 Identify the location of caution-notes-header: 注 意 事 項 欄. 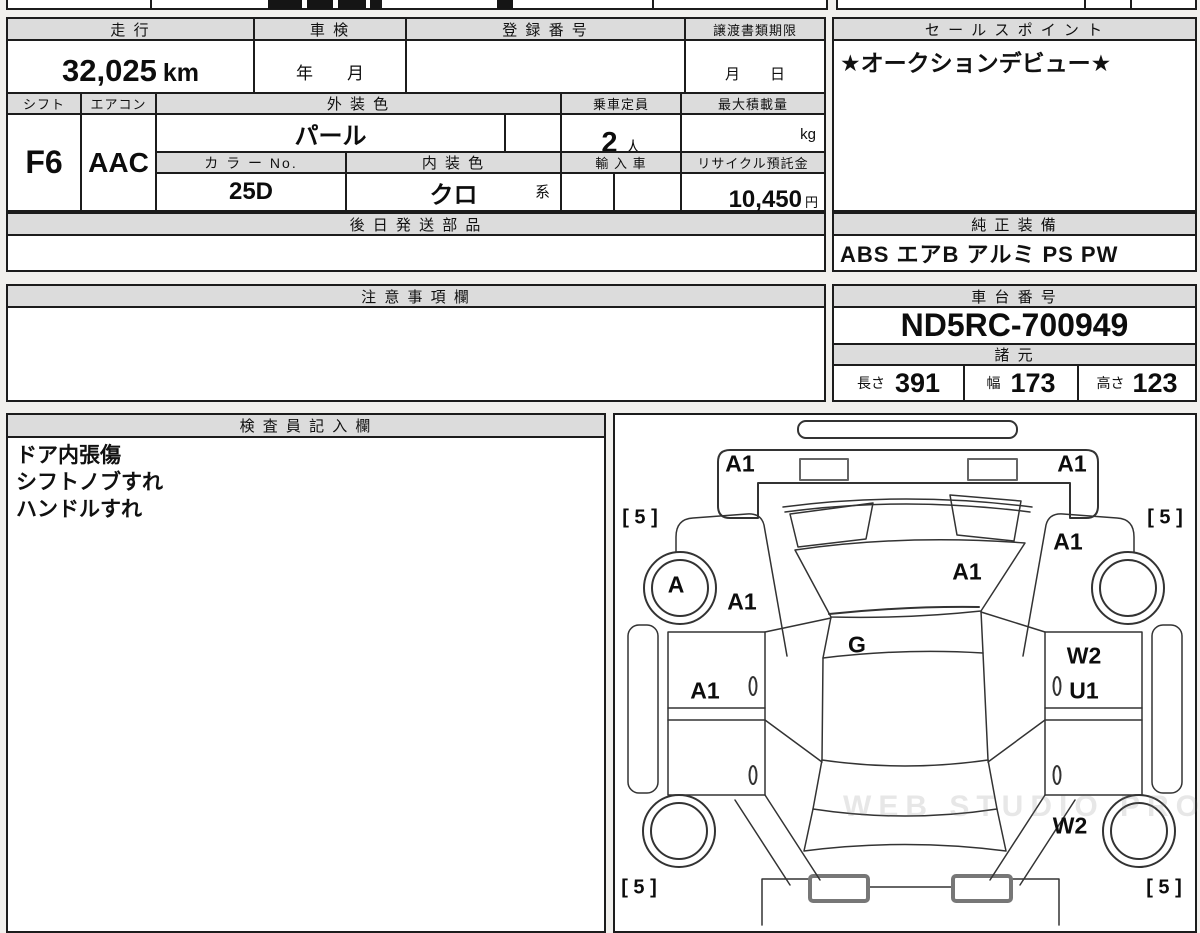
(416, 296).